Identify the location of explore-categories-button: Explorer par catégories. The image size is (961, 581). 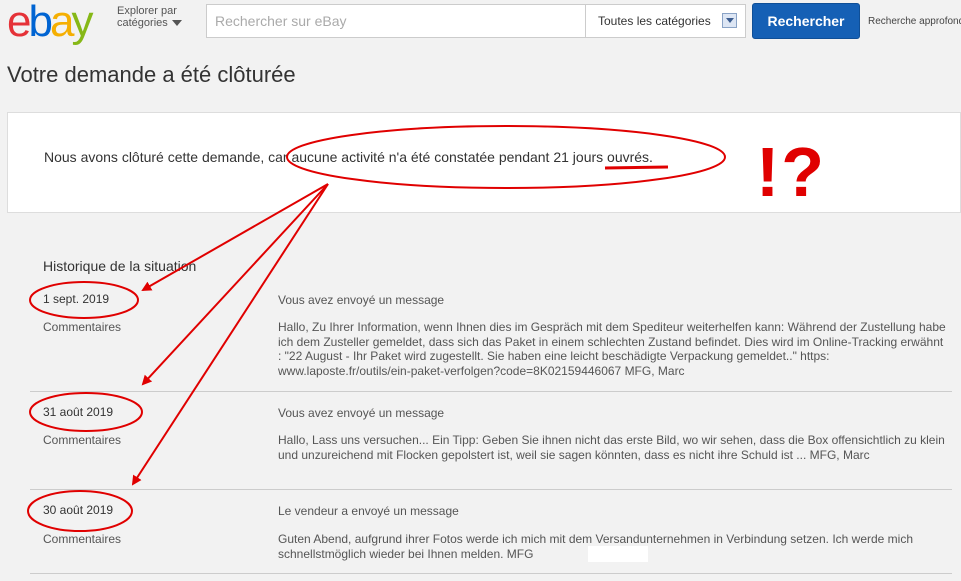
(149, 17).